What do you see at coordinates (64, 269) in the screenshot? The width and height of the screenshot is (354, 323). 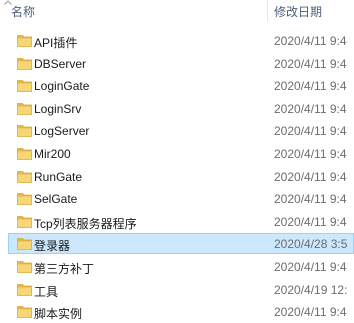 I see `file-name: 第三方补丁` at bounding box center [64, 269].